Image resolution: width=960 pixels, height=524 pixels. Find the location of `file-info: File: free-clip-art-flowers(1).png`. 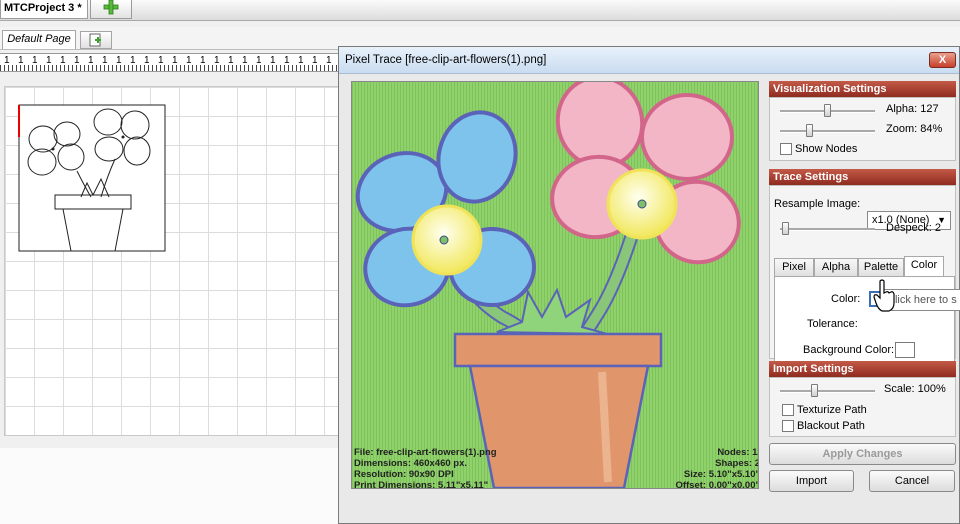

file-info: File: free-clip-art-flowers(1).png is located at coordinates (425, 452).